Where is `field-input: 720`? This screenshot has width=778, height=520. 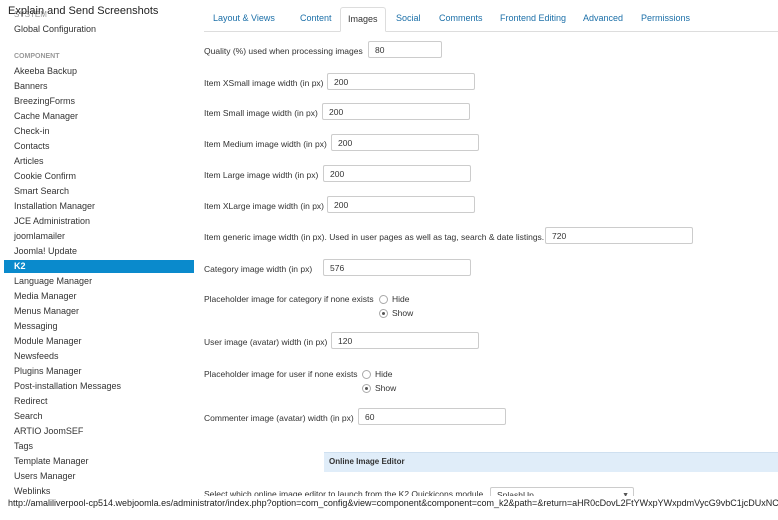
field-input: 720 is located at coordinates (619, 235).